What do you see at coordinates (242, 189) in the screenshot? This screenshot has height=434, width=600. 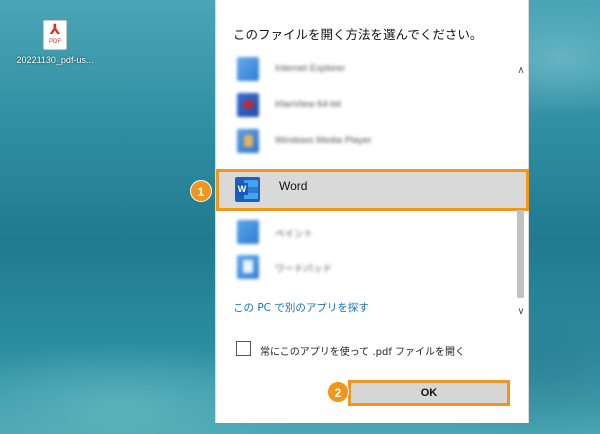 I see `word-icon-letter: W` at bounding box center [242, 189].